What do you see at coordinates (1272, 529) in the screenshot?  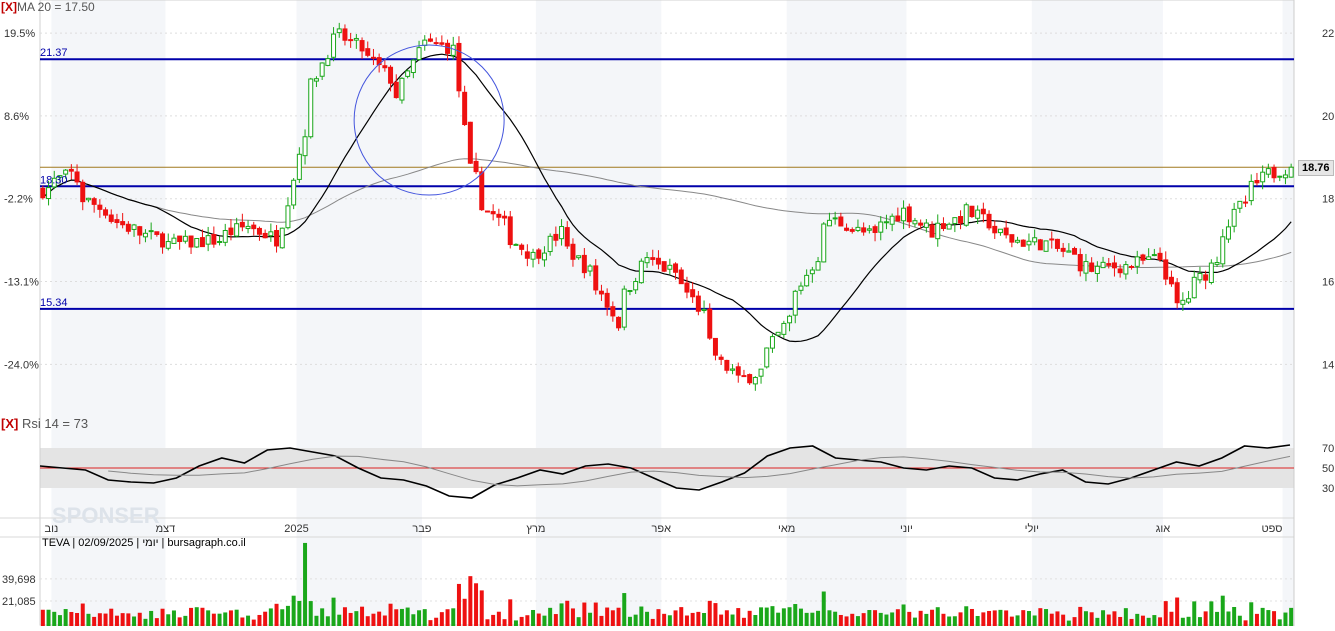 I see `month-label: ספט` at bounding box center [1272, 529].